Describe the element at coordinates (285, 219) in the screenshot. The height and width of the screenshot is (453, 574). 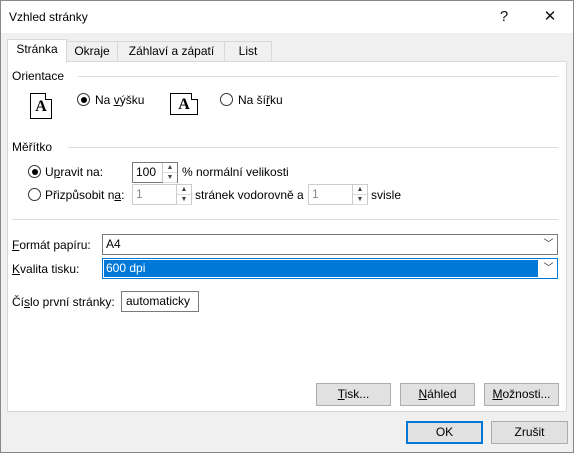
I see `section-divider` at that location.